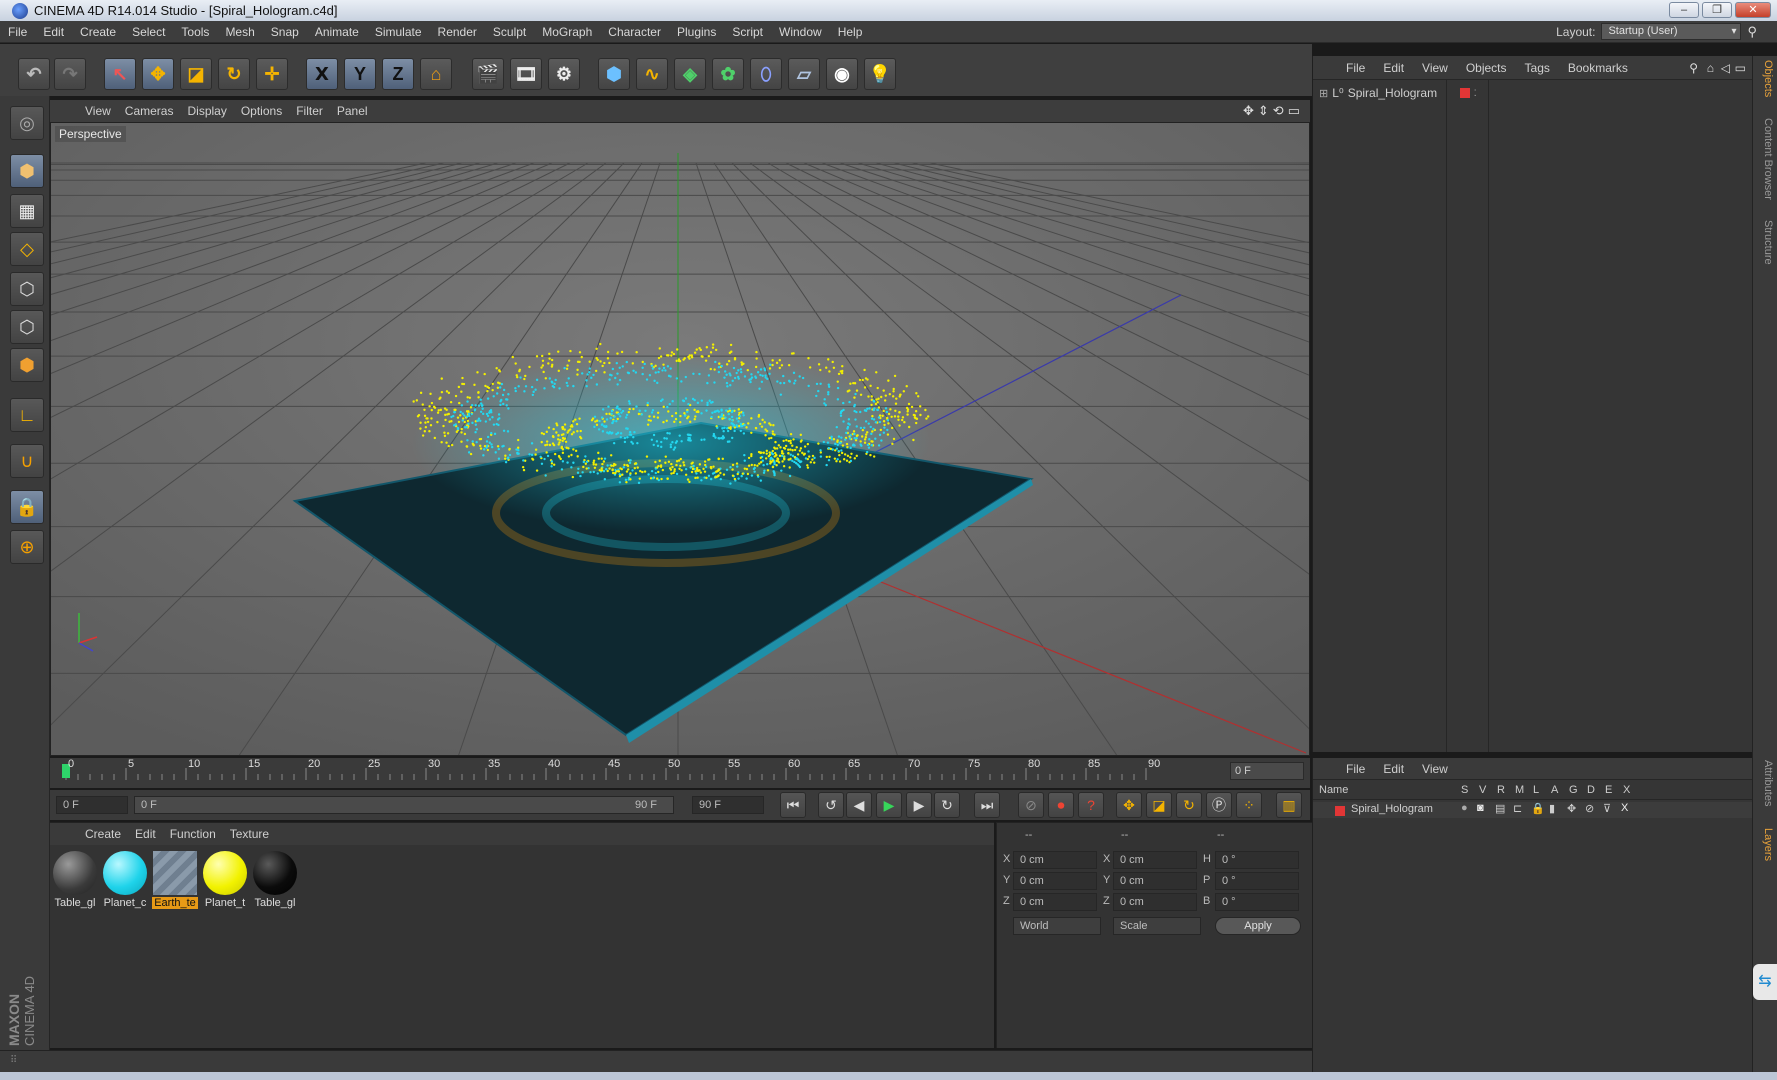 The width and height of the screenshot is (1777, 1080). I want to click on points-mode-icon: ⬡, so click(27, 289).